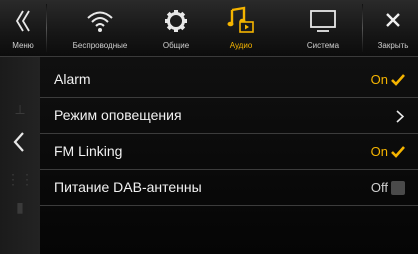  What do you see at coordinates (229, 116) in the screenshot?
I see `setting-row-alert-mode: Режим оповещения` at bounding box center [229, 116].